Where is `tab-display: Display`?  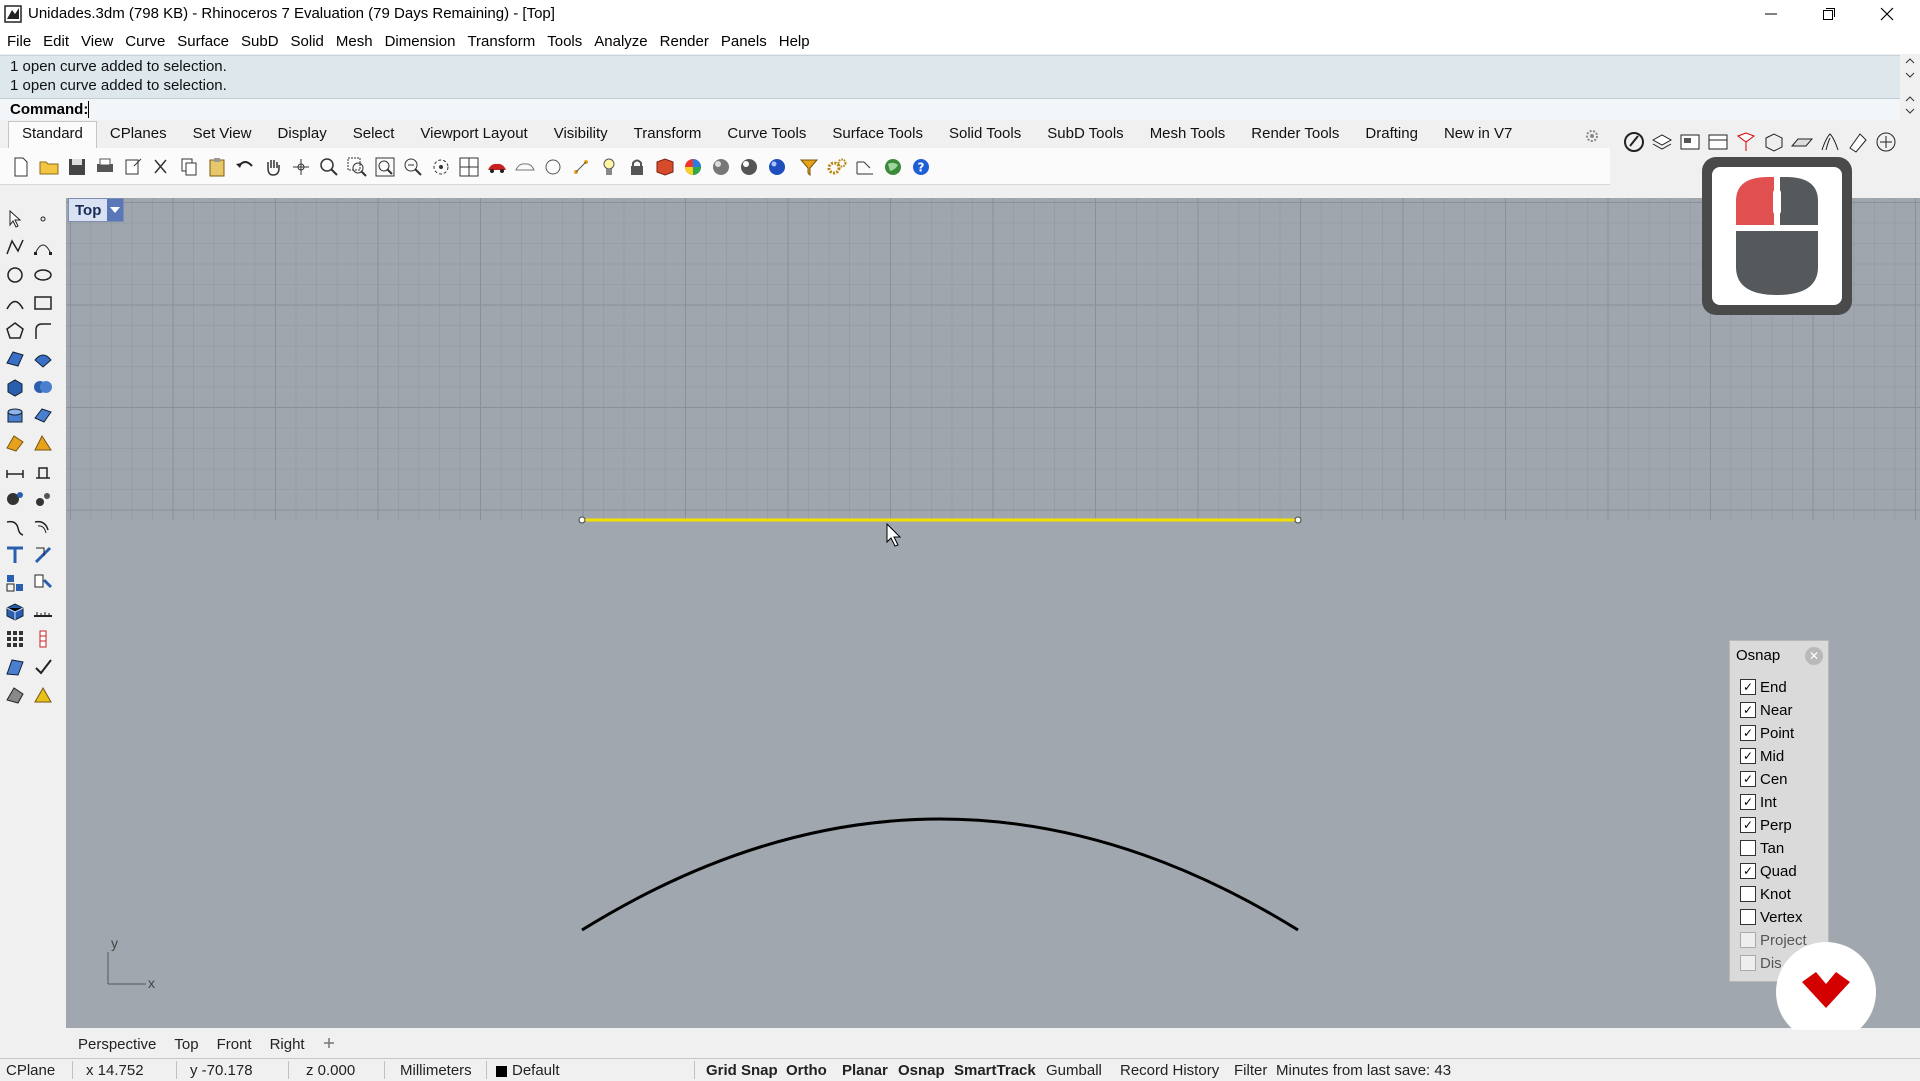 tab-display: Display is located at coordinates (302, 135).